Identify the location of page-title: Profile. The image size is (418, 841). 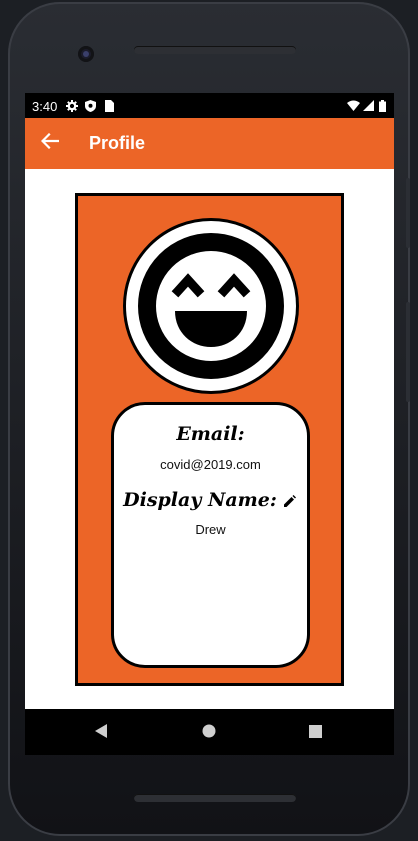
(117, 143).